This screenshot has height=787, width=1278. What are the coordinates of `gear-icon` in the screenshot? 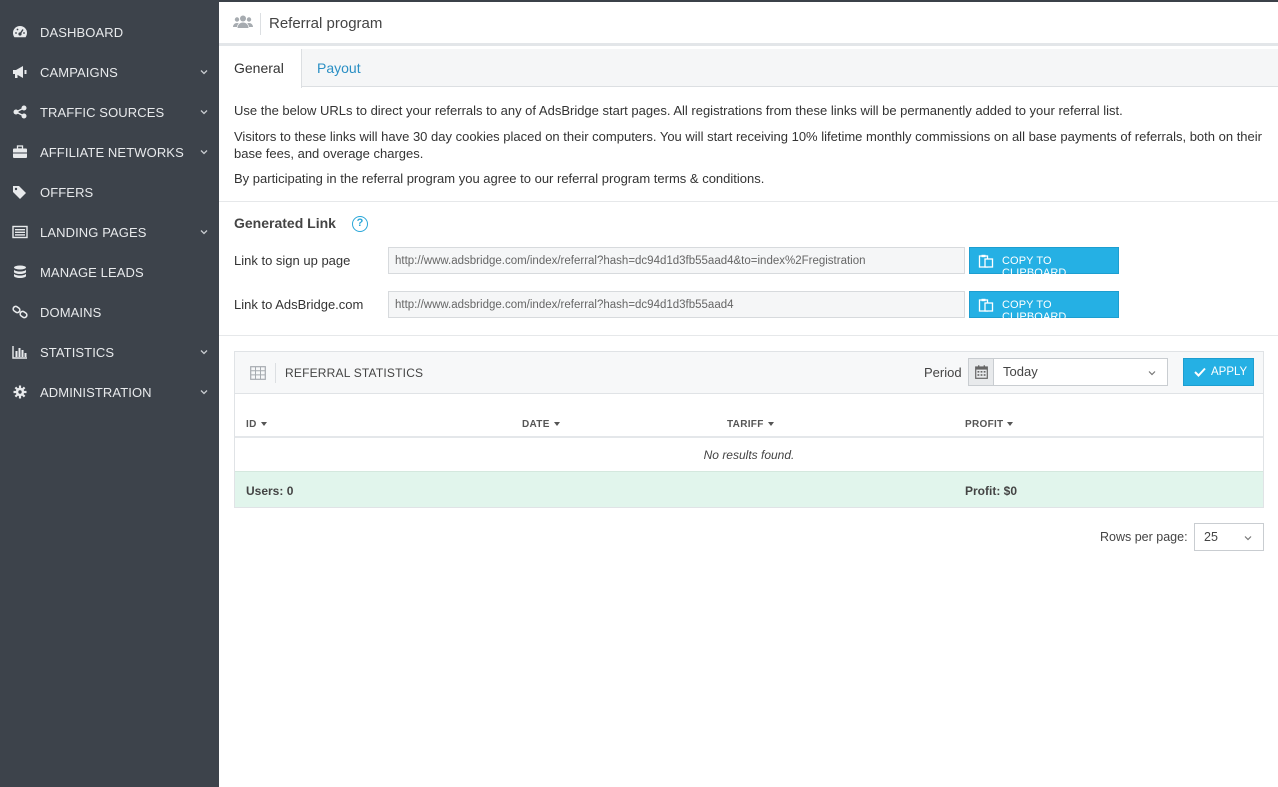 It's located at (20, 392).